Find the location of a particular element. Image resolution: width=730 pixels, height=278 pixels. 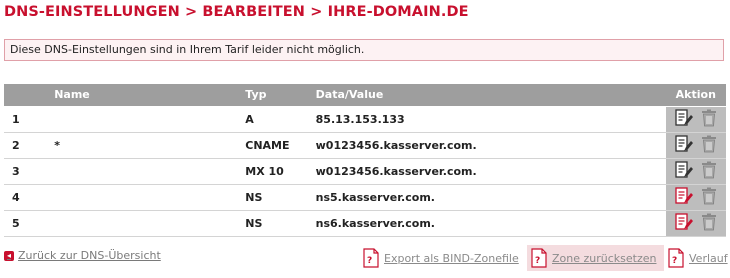

column-header-name: Name is located at coordinates (142, 95).